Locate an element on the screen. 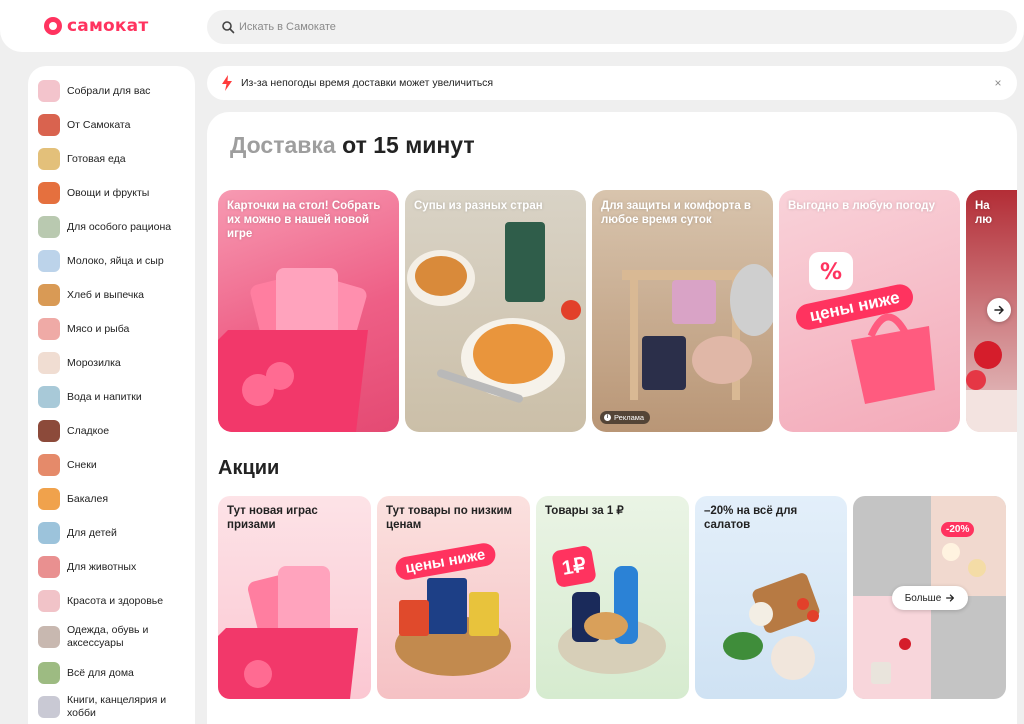 Image resolution: width=1024 pixels, height=724 pixels. story-card: Супы из разных стран is located at coordinates (495, 311).